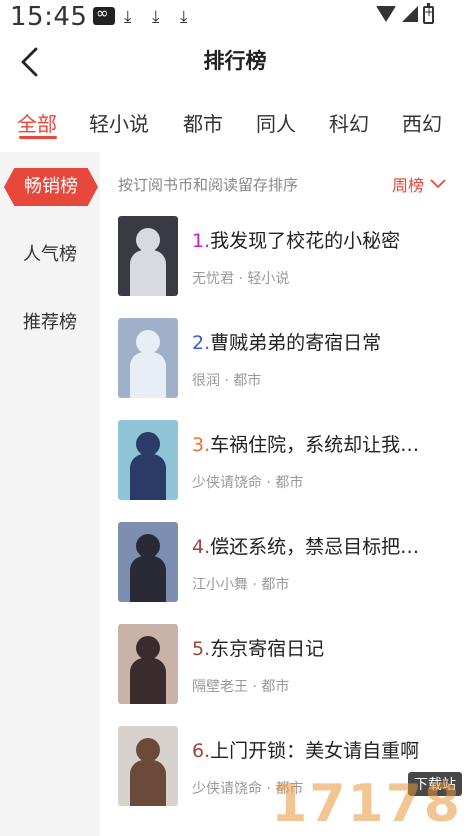 This screenshot has height=836, width=470. Describe the element at coordinates (220, 585) in the screenshot. I see `book-author: 江小小舞` at that location.